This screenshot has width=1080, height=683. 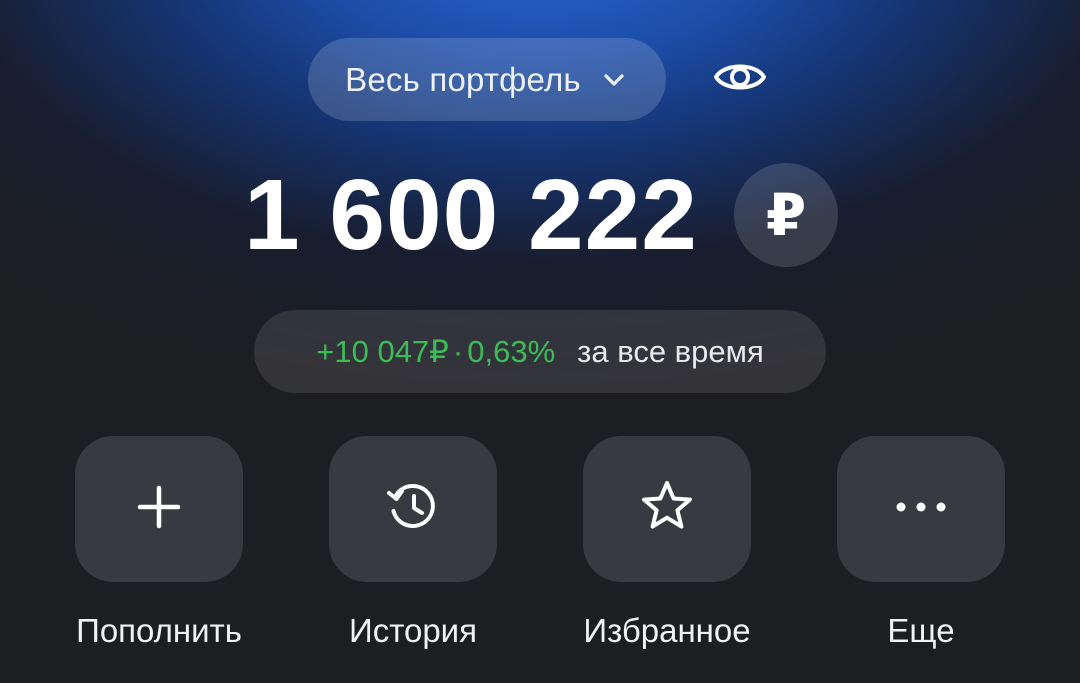 I want to click on more-icon, so click(x=921, y=509).